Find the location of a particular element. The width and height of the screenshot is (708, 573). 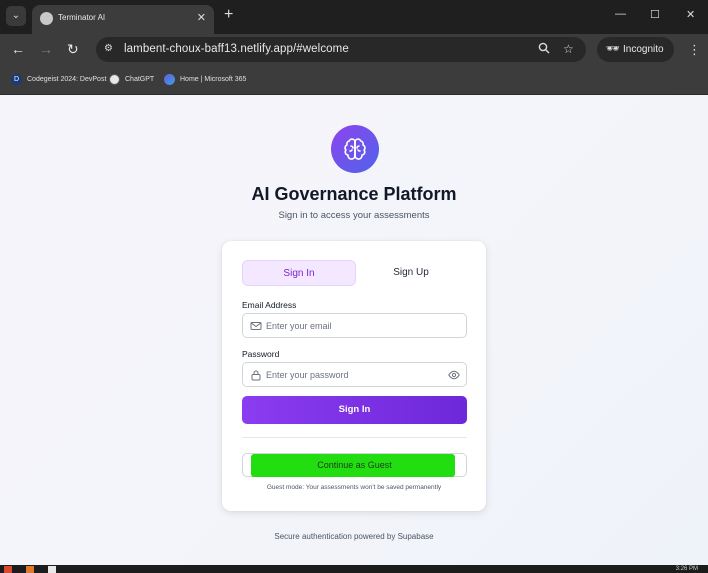

password-placeholder: Enter your password is located at coordinates (307, 375).